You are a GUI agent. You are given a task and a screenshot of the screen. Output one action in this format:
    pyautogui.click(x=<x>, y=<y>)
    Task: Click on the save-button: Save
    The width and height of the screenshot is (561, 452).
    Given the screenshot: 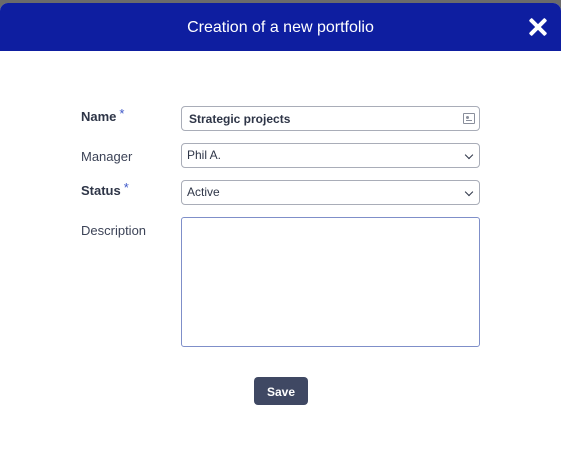 What is the action you would take?
    pyautogui.click(x=281, y=391)
    